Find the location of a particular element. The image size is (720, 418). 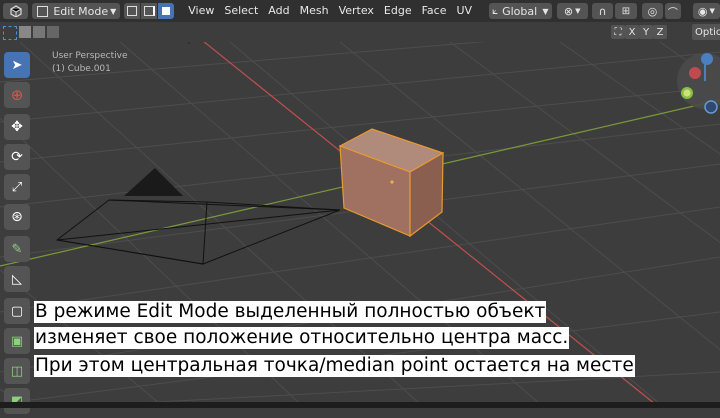

falloff-button: ⌒ is located at coordinates (673, 11).